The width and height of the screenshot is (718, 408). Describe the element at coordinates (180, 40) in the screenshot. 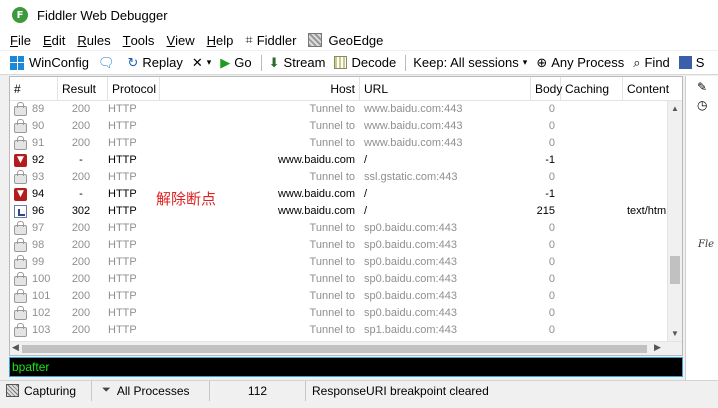

I see `menu-view: View` at that location.